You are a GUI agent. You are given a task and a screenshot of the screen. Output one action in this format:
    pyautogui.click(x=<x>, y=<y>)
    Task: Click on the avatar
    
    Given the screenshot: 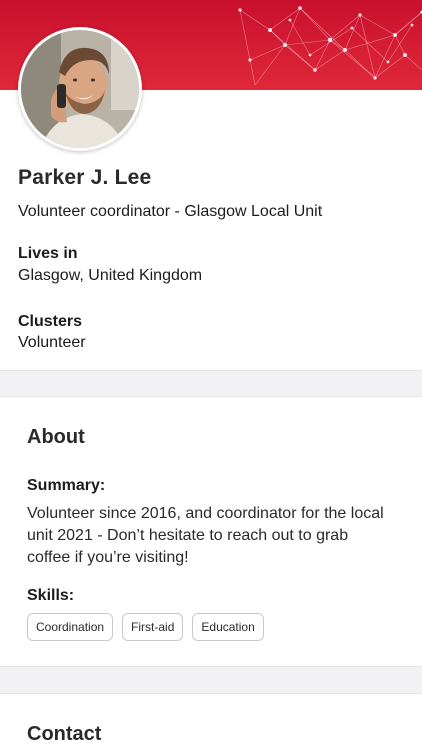 What is the action you would take?
    pyautogui.click(x=80, y=89)
    